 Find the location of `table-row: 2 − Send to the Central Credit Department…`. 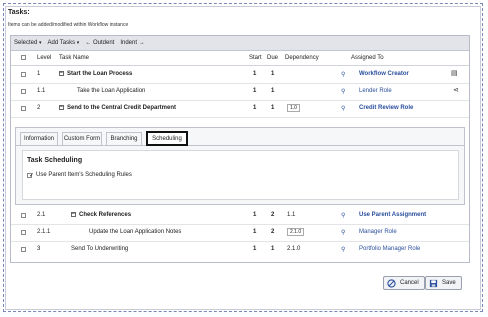

table-row: 2 − Send to the Central Credit Department… is located at coordinates (240, 109).